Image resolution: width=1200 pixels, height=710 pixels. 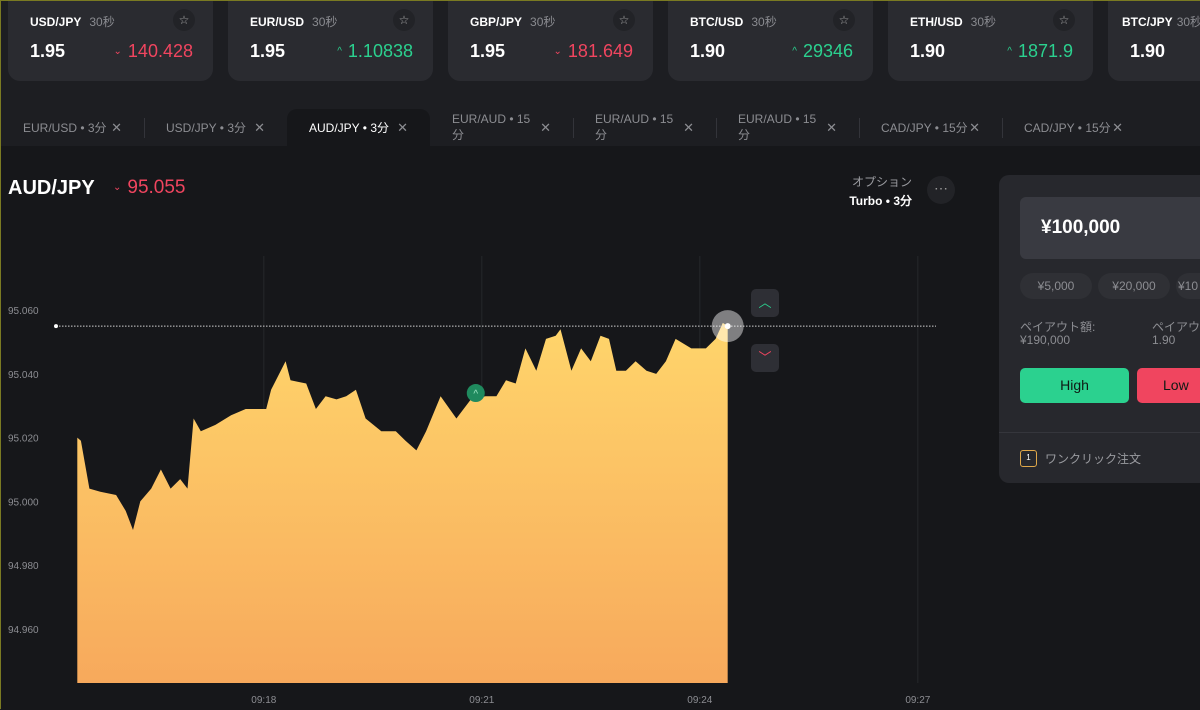 I want to click on symbol-text: USD/JPY, so click(x=56, y=22).